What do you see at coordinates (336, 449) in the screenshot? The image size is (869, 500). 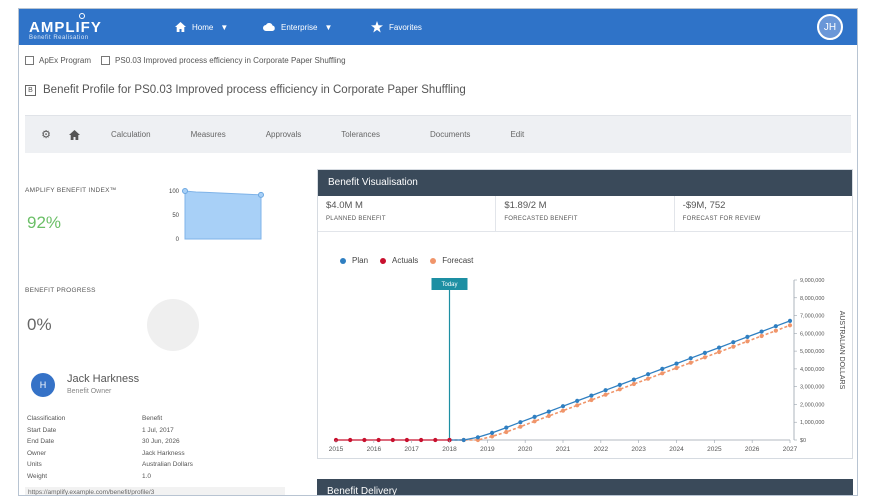 I see `x-tick-label: 2015` at bounding box center [336, 449].